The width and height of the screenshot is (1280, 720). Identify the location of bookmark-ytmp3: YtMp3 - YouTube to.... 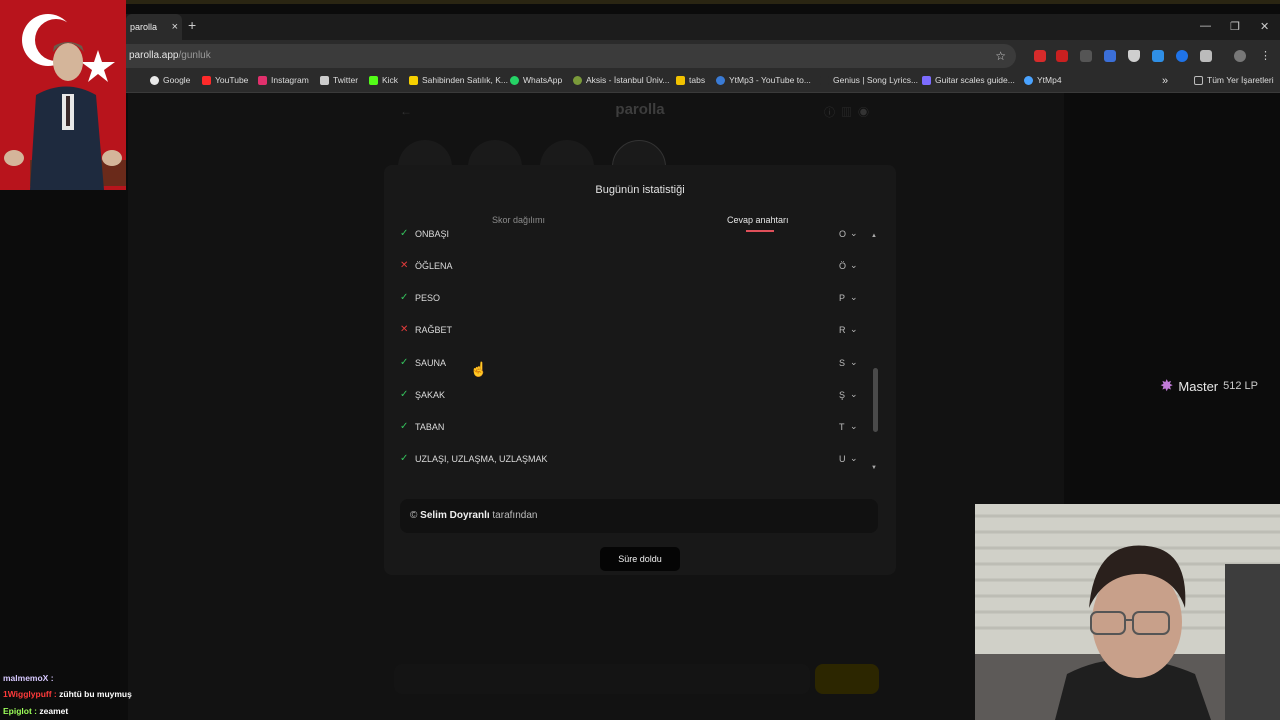
(763, 80).